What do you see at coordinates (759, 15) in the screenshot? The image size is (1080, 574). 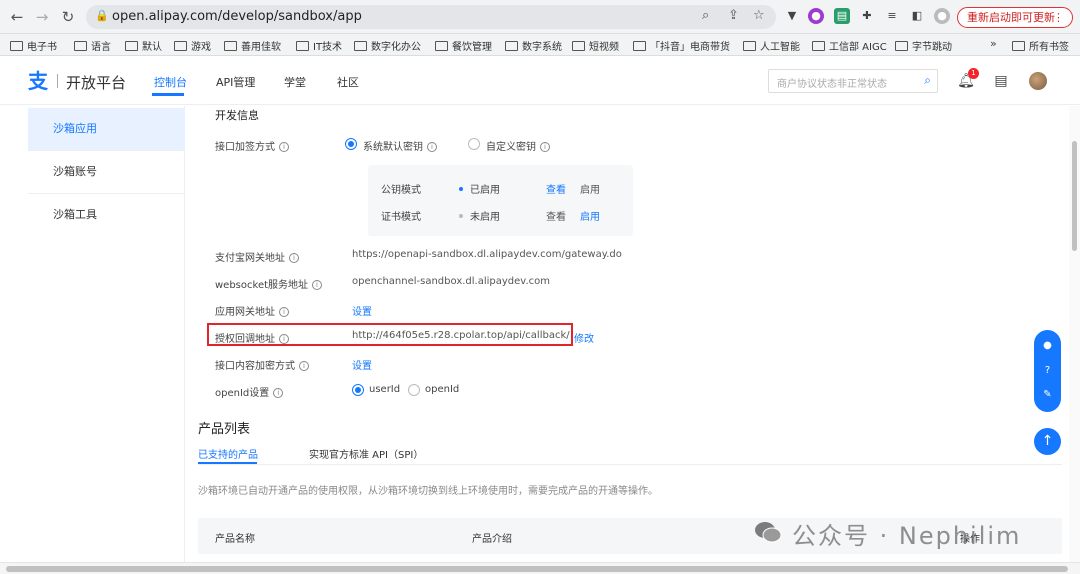 I see `bookmark-star-icon: ☆` at bounding box center [759, 15].